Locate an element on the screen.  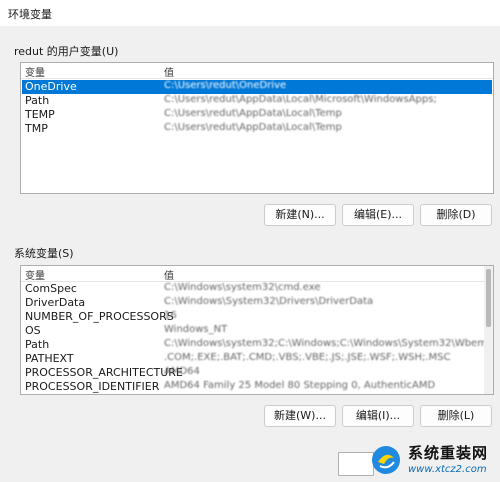
user-vars-label: redut 的用户变量(U) is located at coordinates (66, 51).